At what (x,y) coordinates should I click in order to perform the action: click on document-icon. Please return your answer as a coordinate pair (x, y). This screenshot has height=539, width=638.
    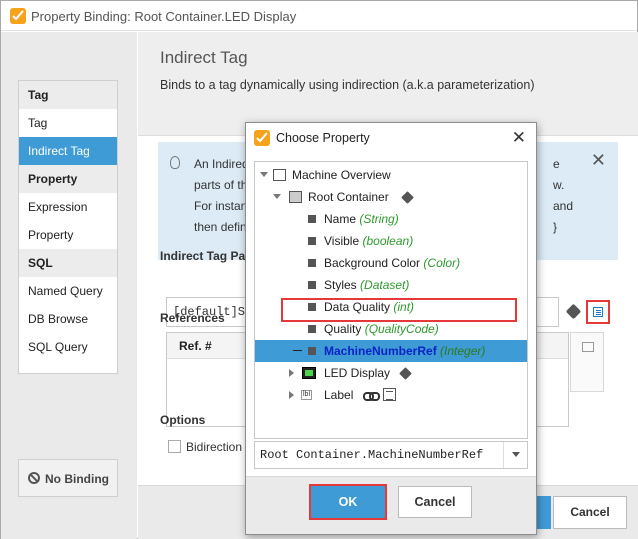
    Looking at the image, I should click on (588, 347).